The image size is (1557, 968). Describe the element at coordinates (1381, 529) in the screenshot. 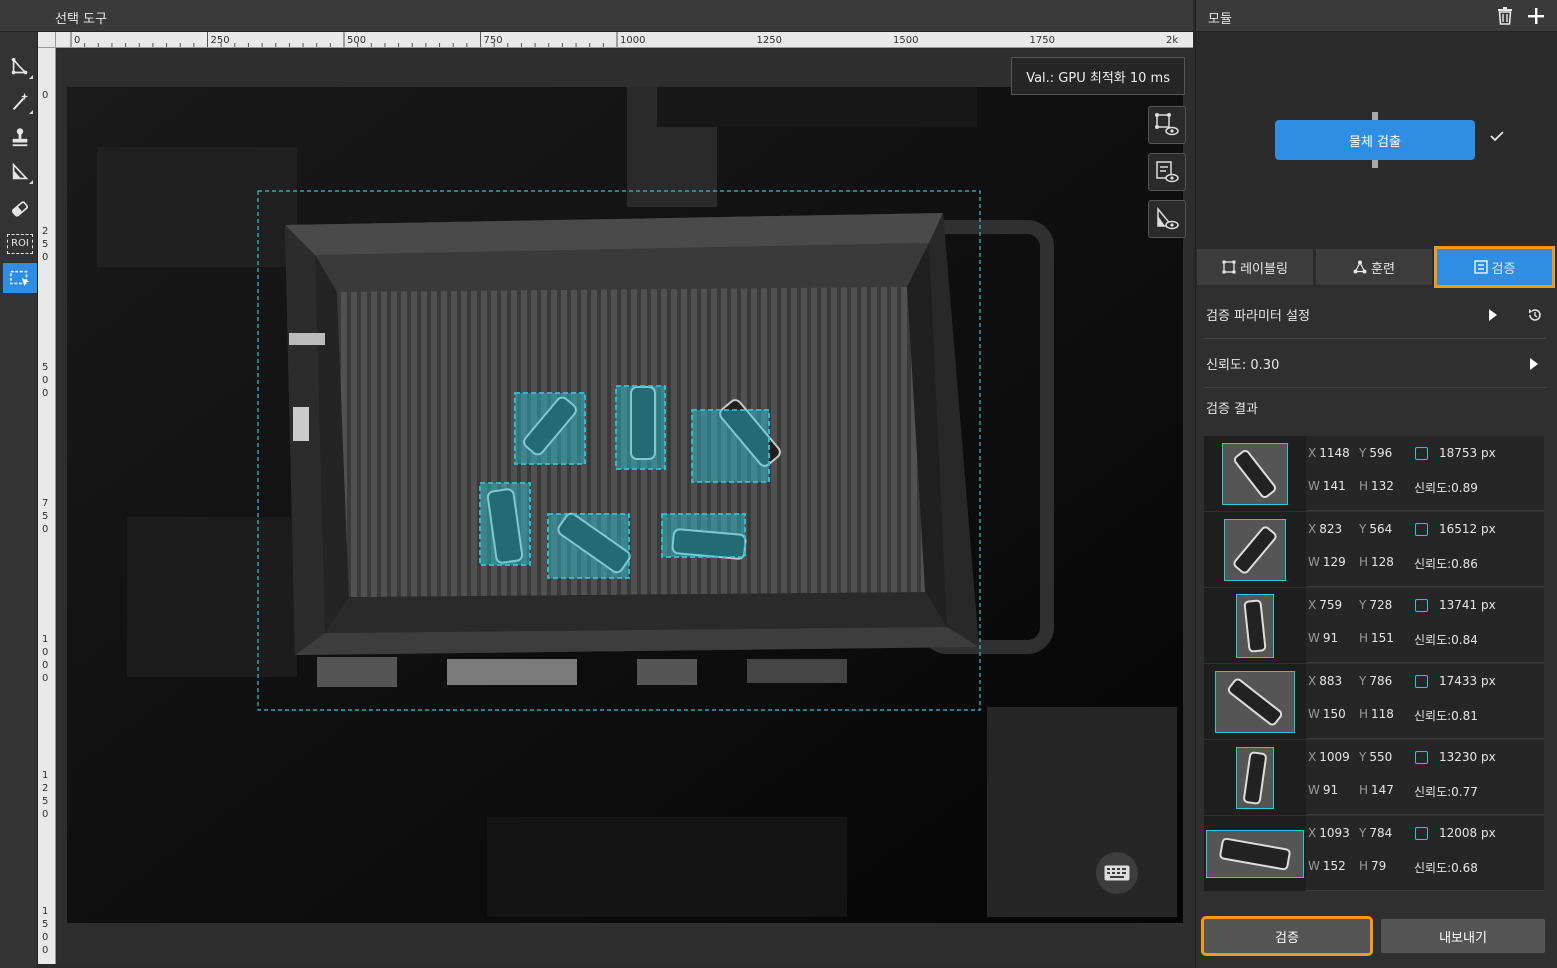

I see `val-y: 564` at that location.